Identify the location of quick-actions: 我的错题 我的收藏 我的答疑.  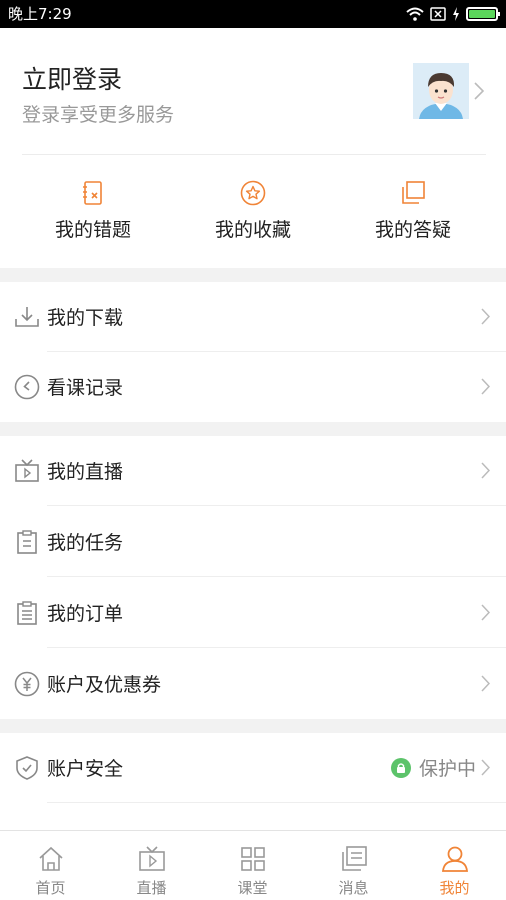
(253, 211).